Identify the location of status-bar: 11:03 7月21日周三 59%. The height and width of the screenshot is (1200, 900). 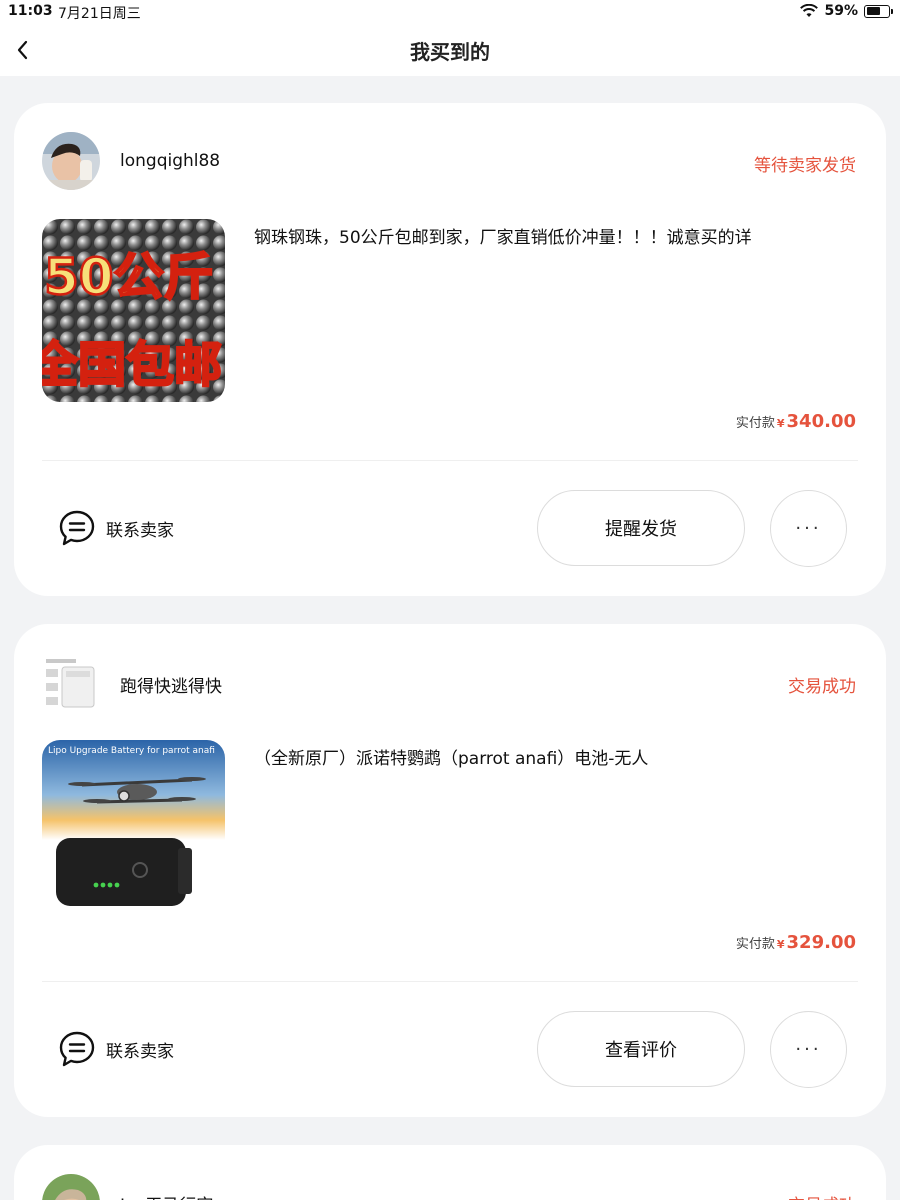
(450, 12).